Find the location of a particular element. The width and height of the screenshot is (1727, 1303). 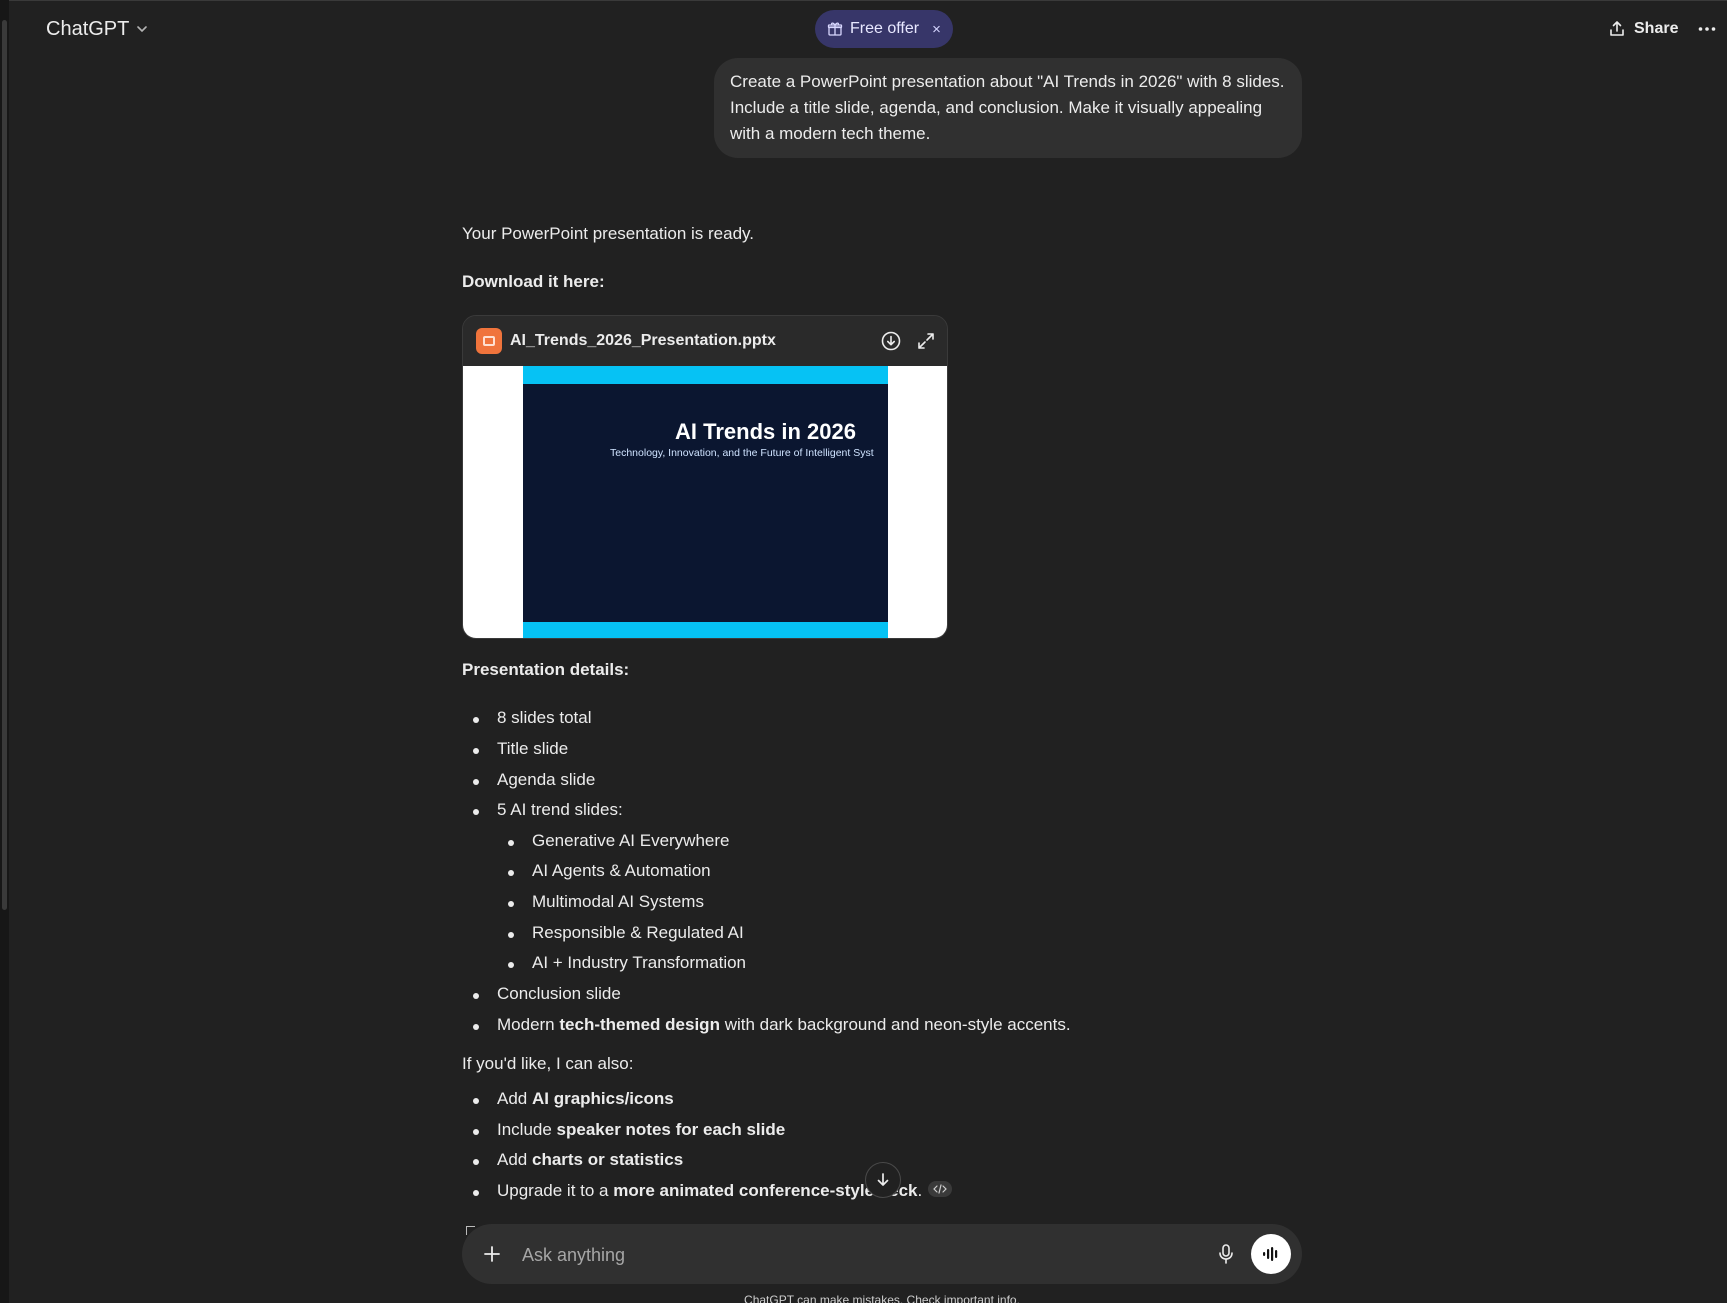

share-icon is located at coordinates (1617, 28).